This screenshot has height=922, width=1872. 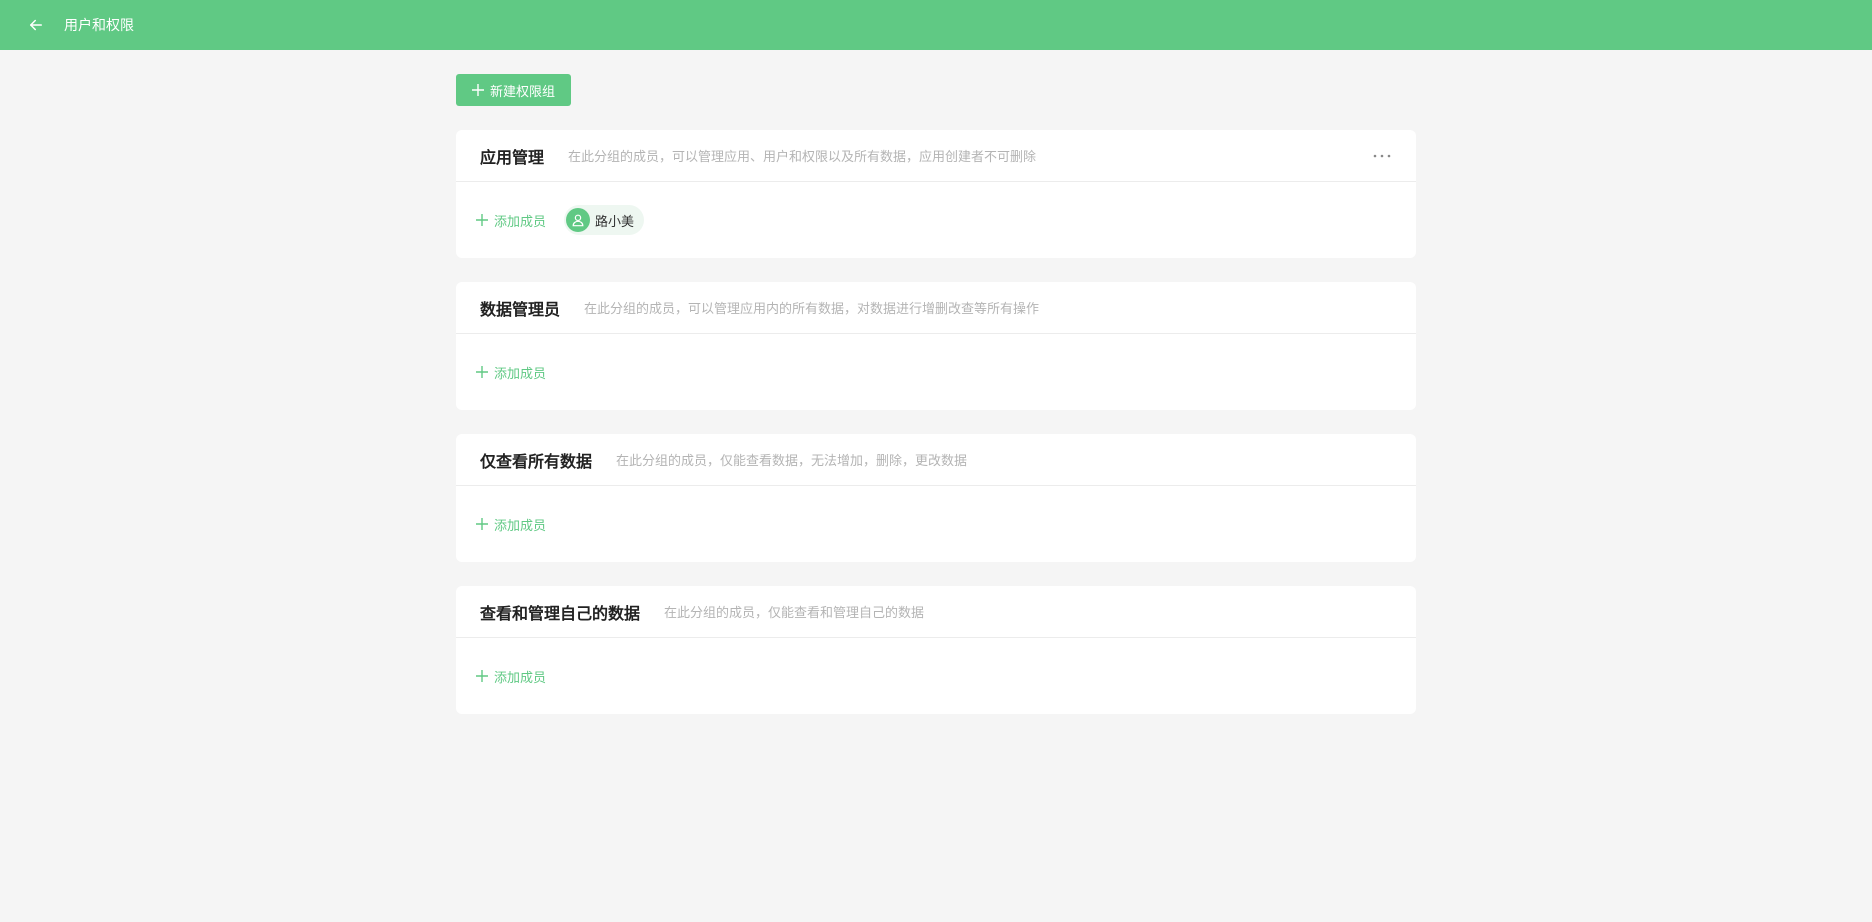 What do you see at coordinates (794, 613) in the screenshot?
I see `permission-group-description: 在此分组的成员，仅能查看和管理自己的数据` at bounding box center [794, 613].